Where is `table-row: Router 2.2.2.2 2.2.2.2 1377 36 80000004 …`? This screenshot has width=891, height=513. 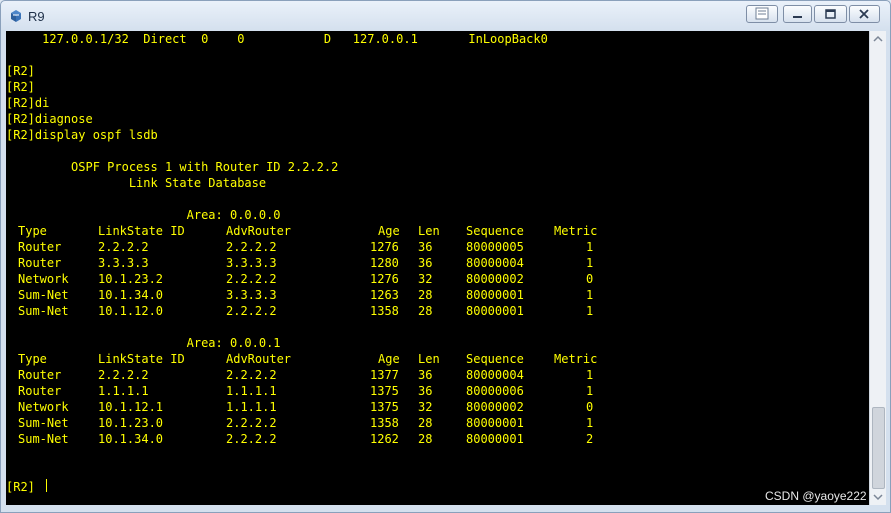 table-row: Router 2.2.2.2 2.2.2.2 1377 36 80000004 … is located at coordinates (299, 375).